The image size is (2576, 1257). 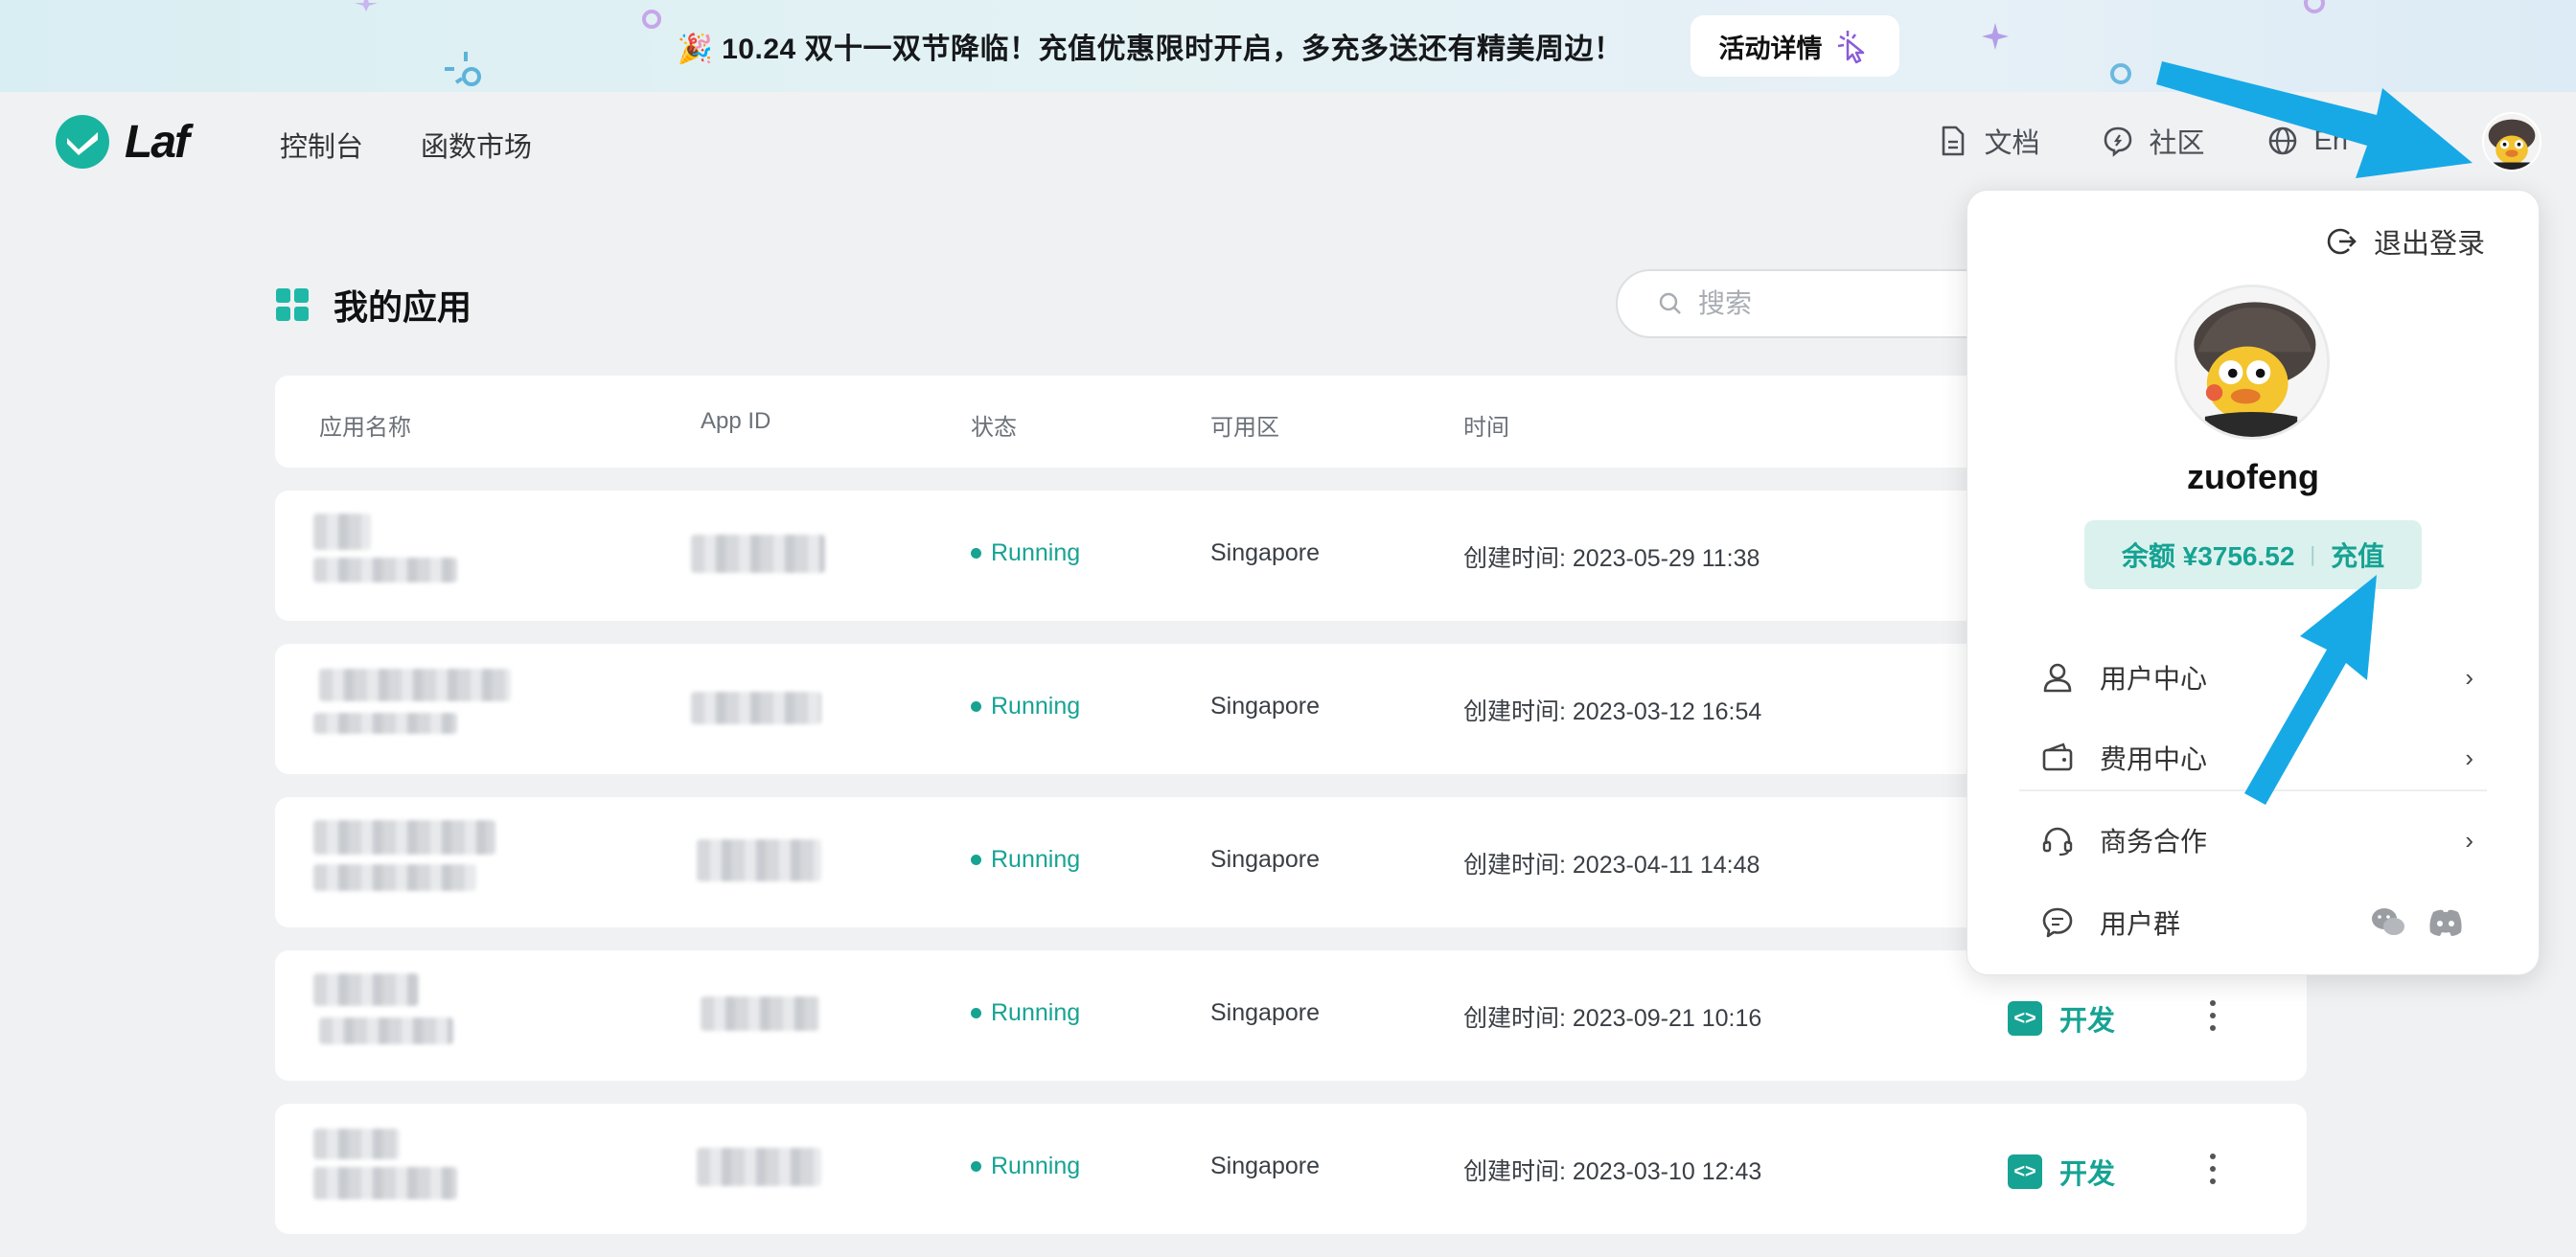 I want to click on pointer-click-icon, so click(x=1851, y=47).